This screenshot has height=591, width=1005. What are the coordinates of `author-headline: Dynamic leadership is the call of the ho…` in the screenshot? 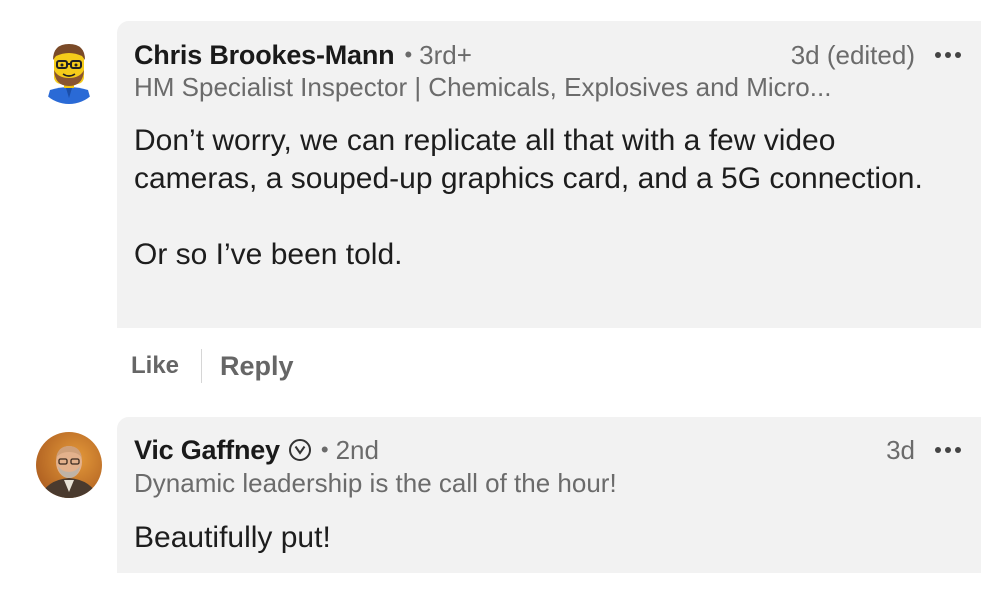 It's located at (375, 483).